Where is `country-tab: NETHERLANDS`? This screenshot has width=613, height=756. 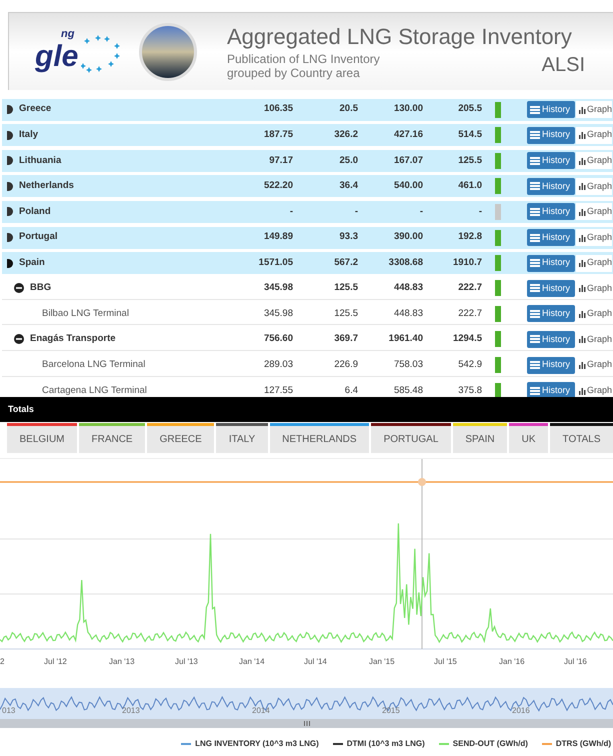
country-tab: NETHERLANDS is located at coordinates (320, 438).